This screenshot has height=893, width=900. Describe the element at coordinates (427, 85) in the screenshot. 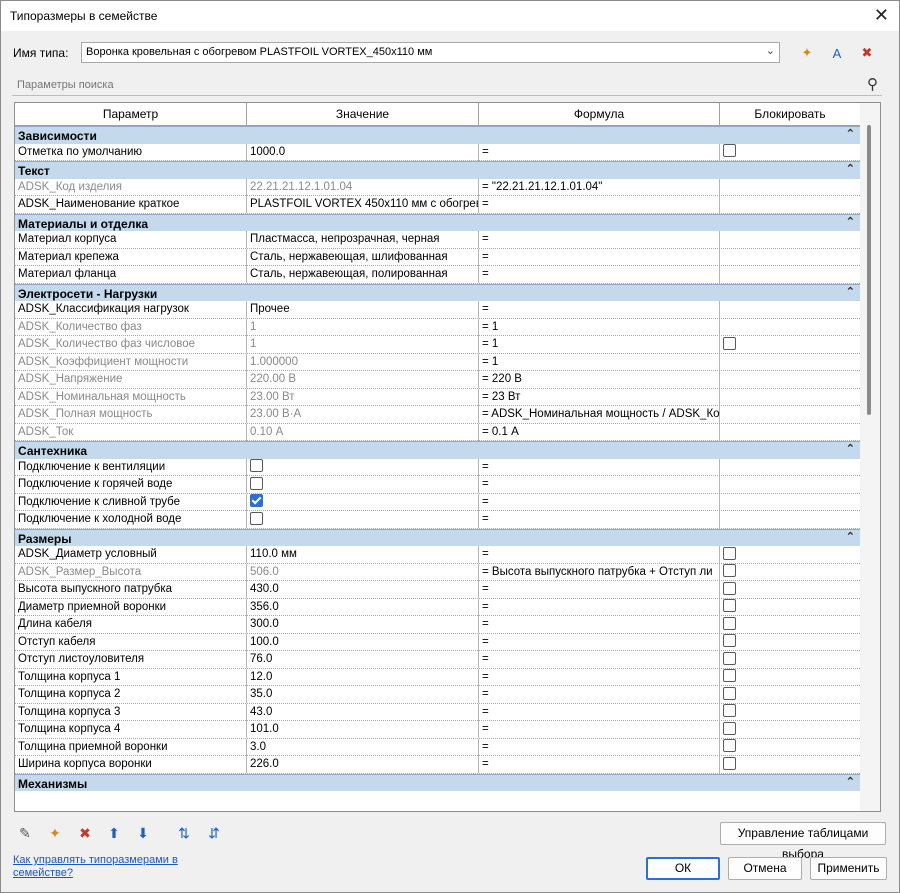

I see `search-input` at that location.